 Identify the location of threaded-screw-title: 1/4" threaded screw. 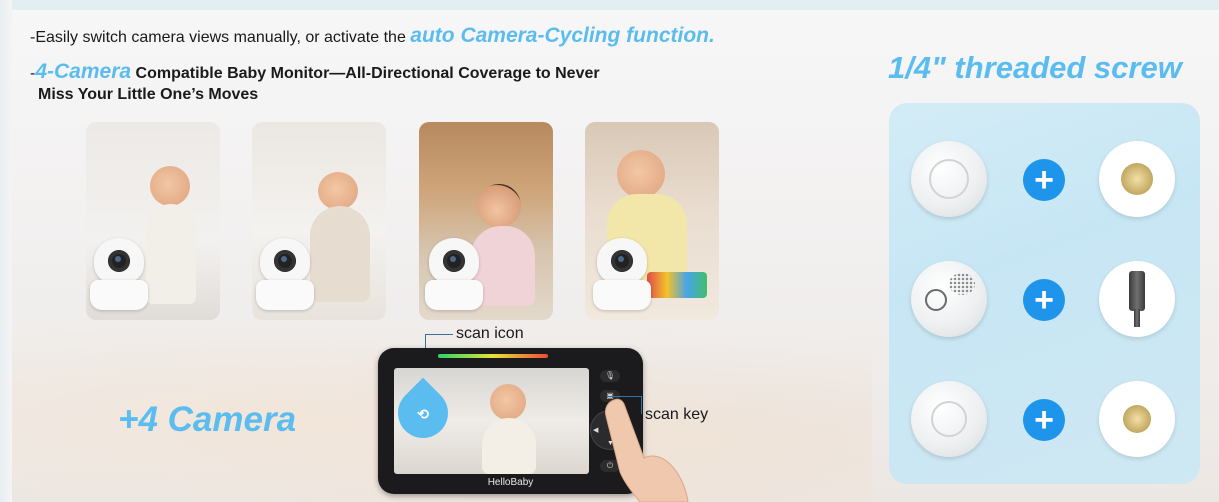
(1035, 67).